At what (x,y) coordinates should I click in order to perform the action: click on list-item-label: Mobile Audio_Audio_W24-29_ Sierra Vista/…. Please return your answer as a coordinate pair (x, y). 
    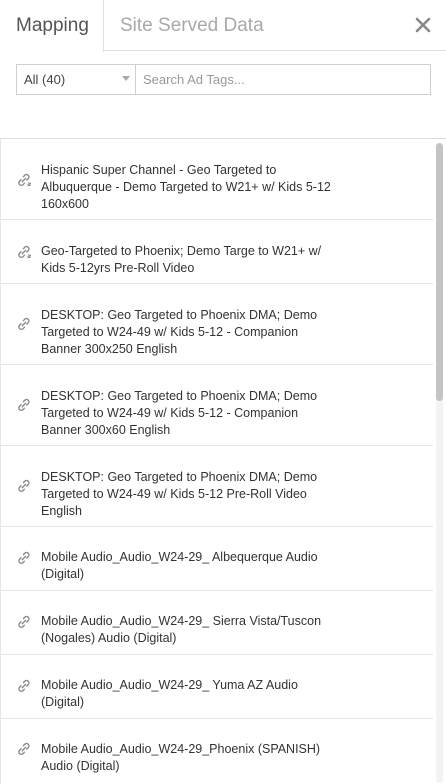
    Looking at the image, I should click on (181, 629).